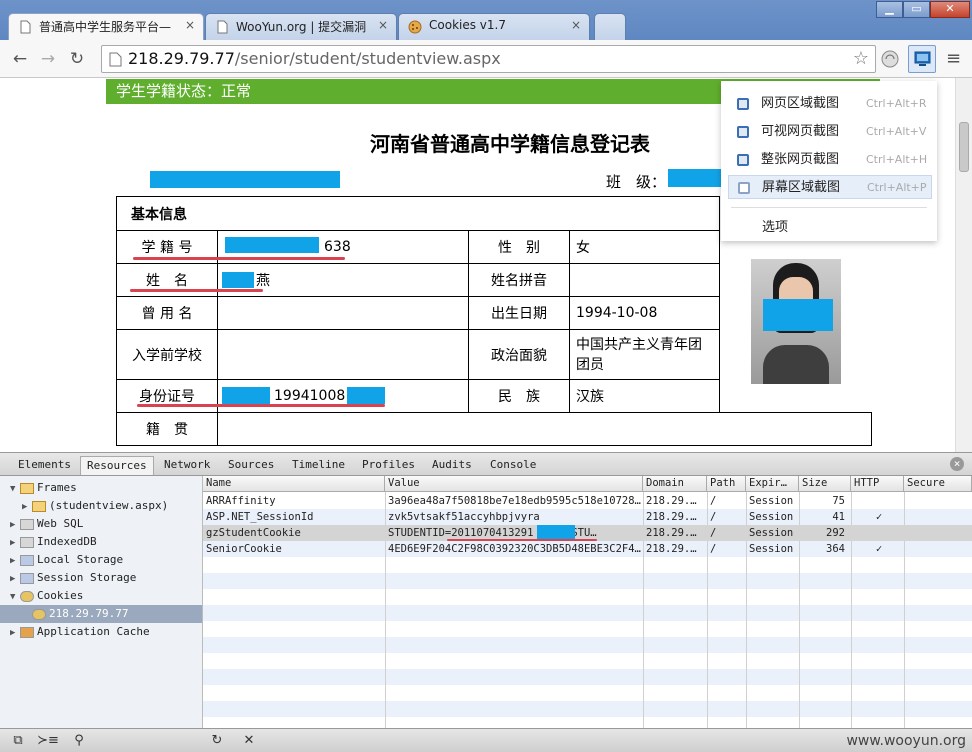  What do you see at coordinates (109, 505) in the screenshot?
I see `tree-label: (studentview.aspx)` at bounding box center [109, 505].